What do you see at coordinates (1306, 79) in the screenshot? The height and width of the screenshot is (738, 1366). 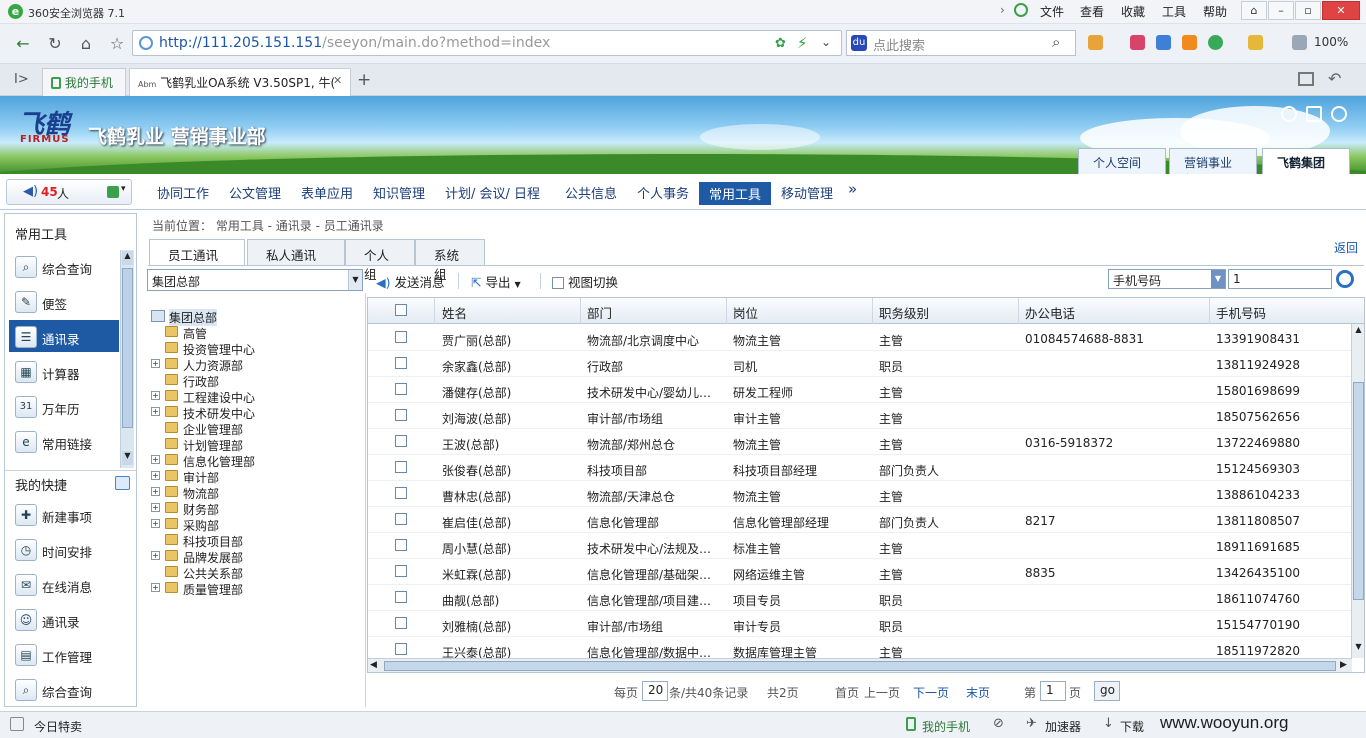 I see `restore-tabs-icon` at bounding box center [1306, 79].